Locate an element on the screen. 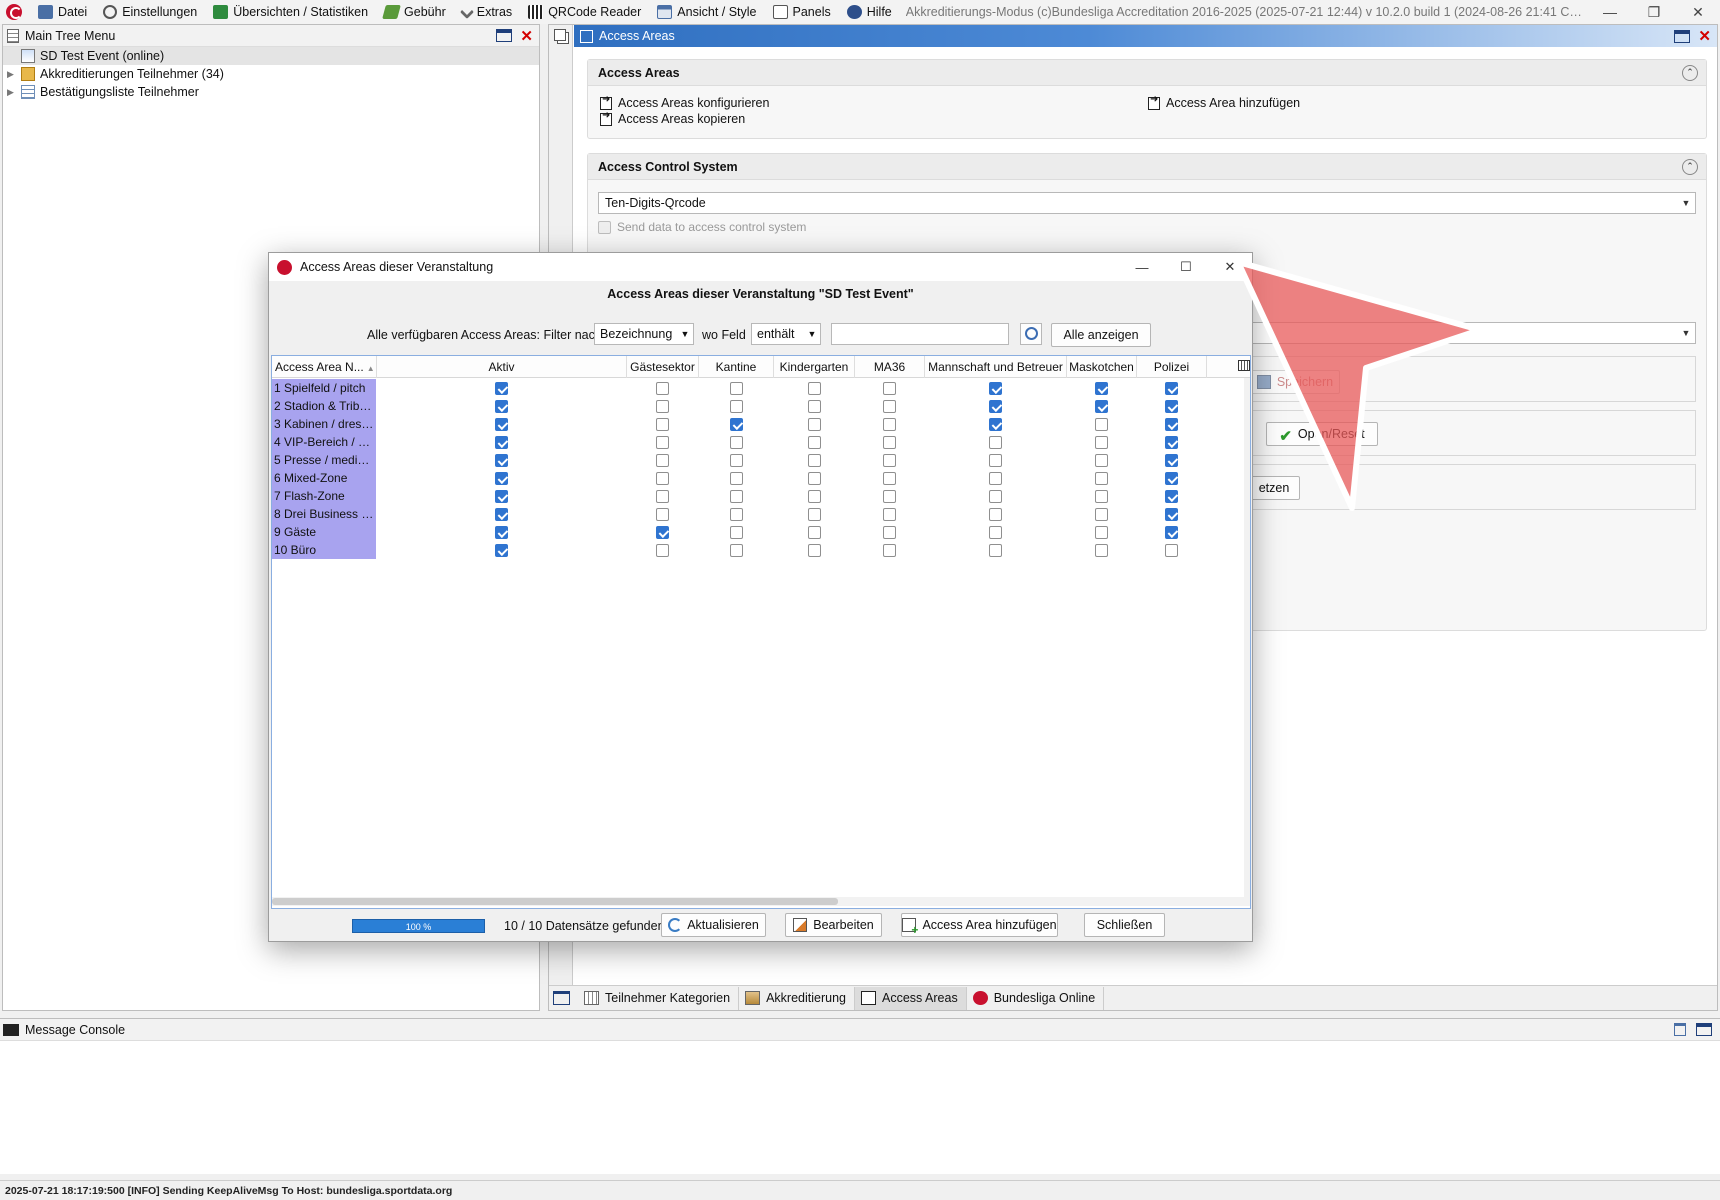 The height and width of the screenshot is (1200, 1720). grid-header-col-6: Mannschaft und Betreuer is located at coordinates (996, 367).